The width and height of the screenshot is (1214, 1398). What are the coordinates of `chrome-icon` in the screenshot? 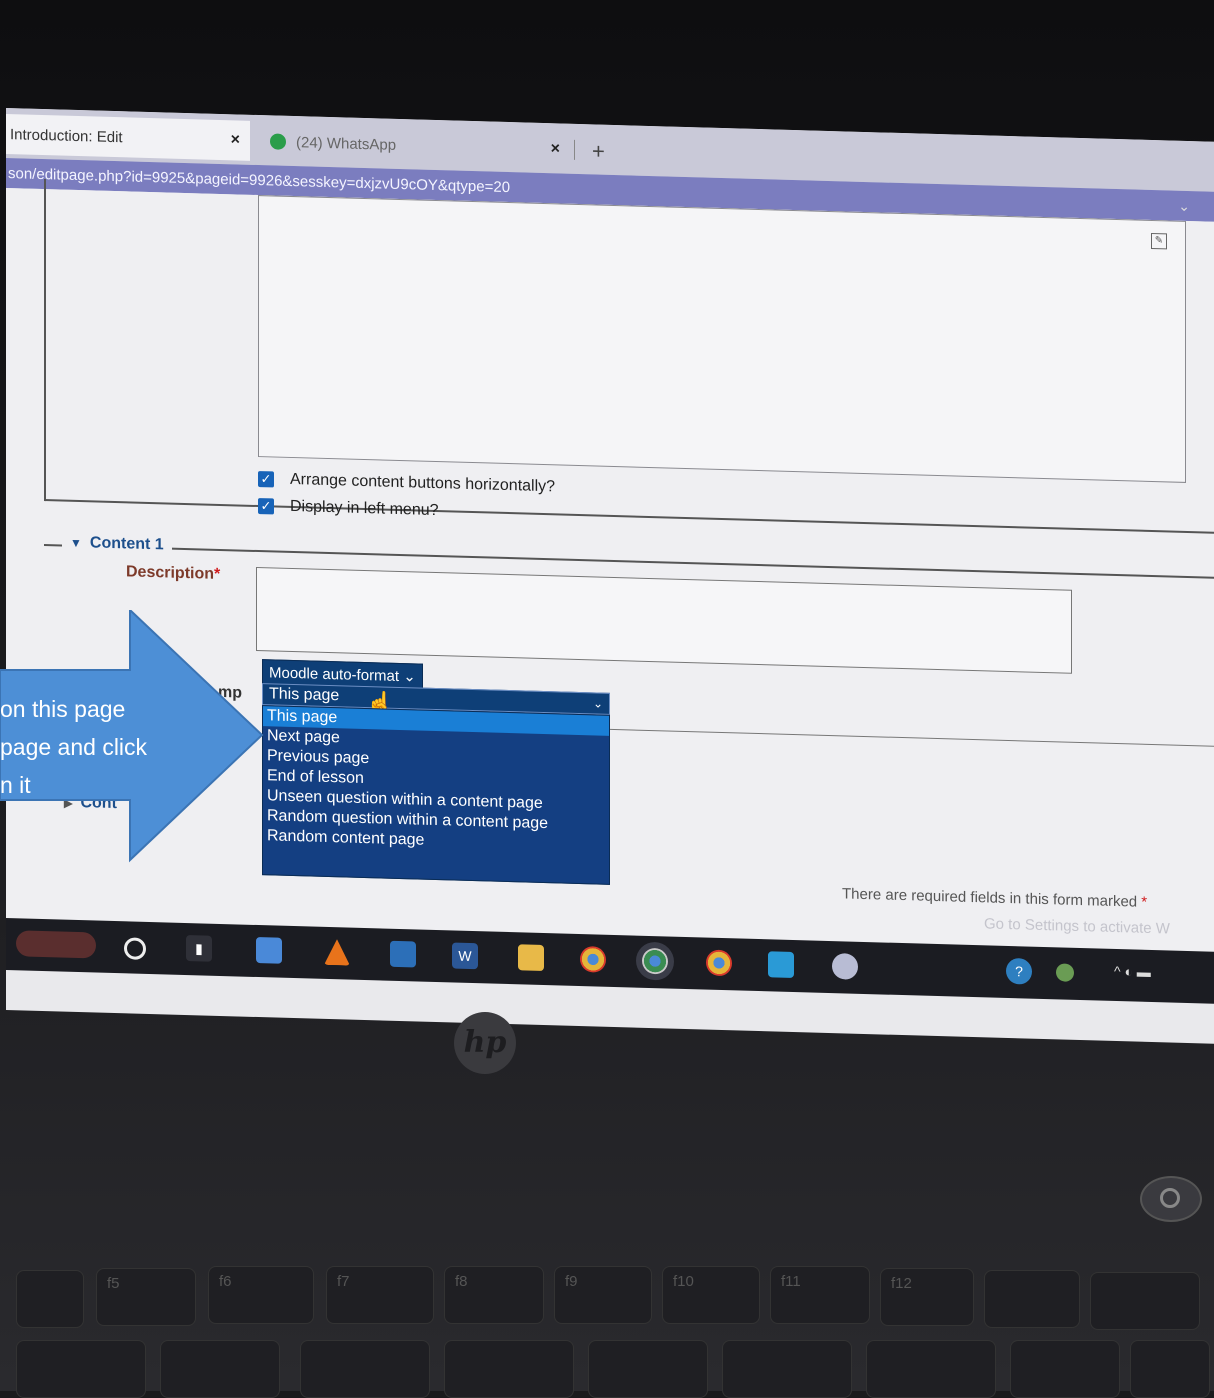 It's located at (593, 959).